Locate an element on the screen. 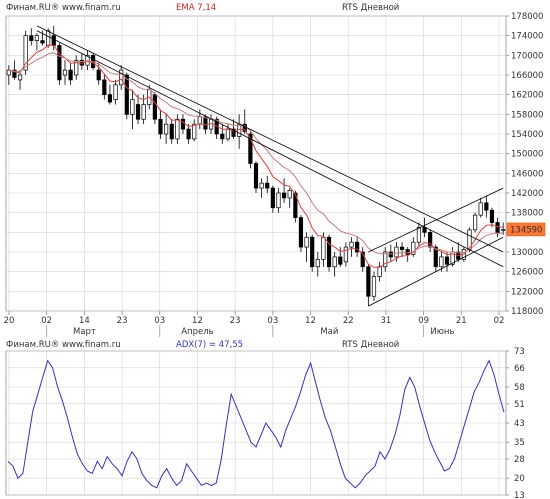 Image resolution: width=550 pixels, height=499 pixels. price-x-tick-label: 21 is located at coordinates (461, 321).